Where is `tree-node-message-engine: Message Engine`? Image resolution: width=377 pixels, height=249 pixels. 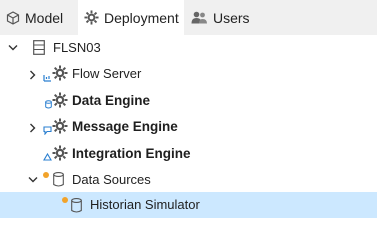 tree-node-message-engine: Message Engine is located at coordinates (188, 127).